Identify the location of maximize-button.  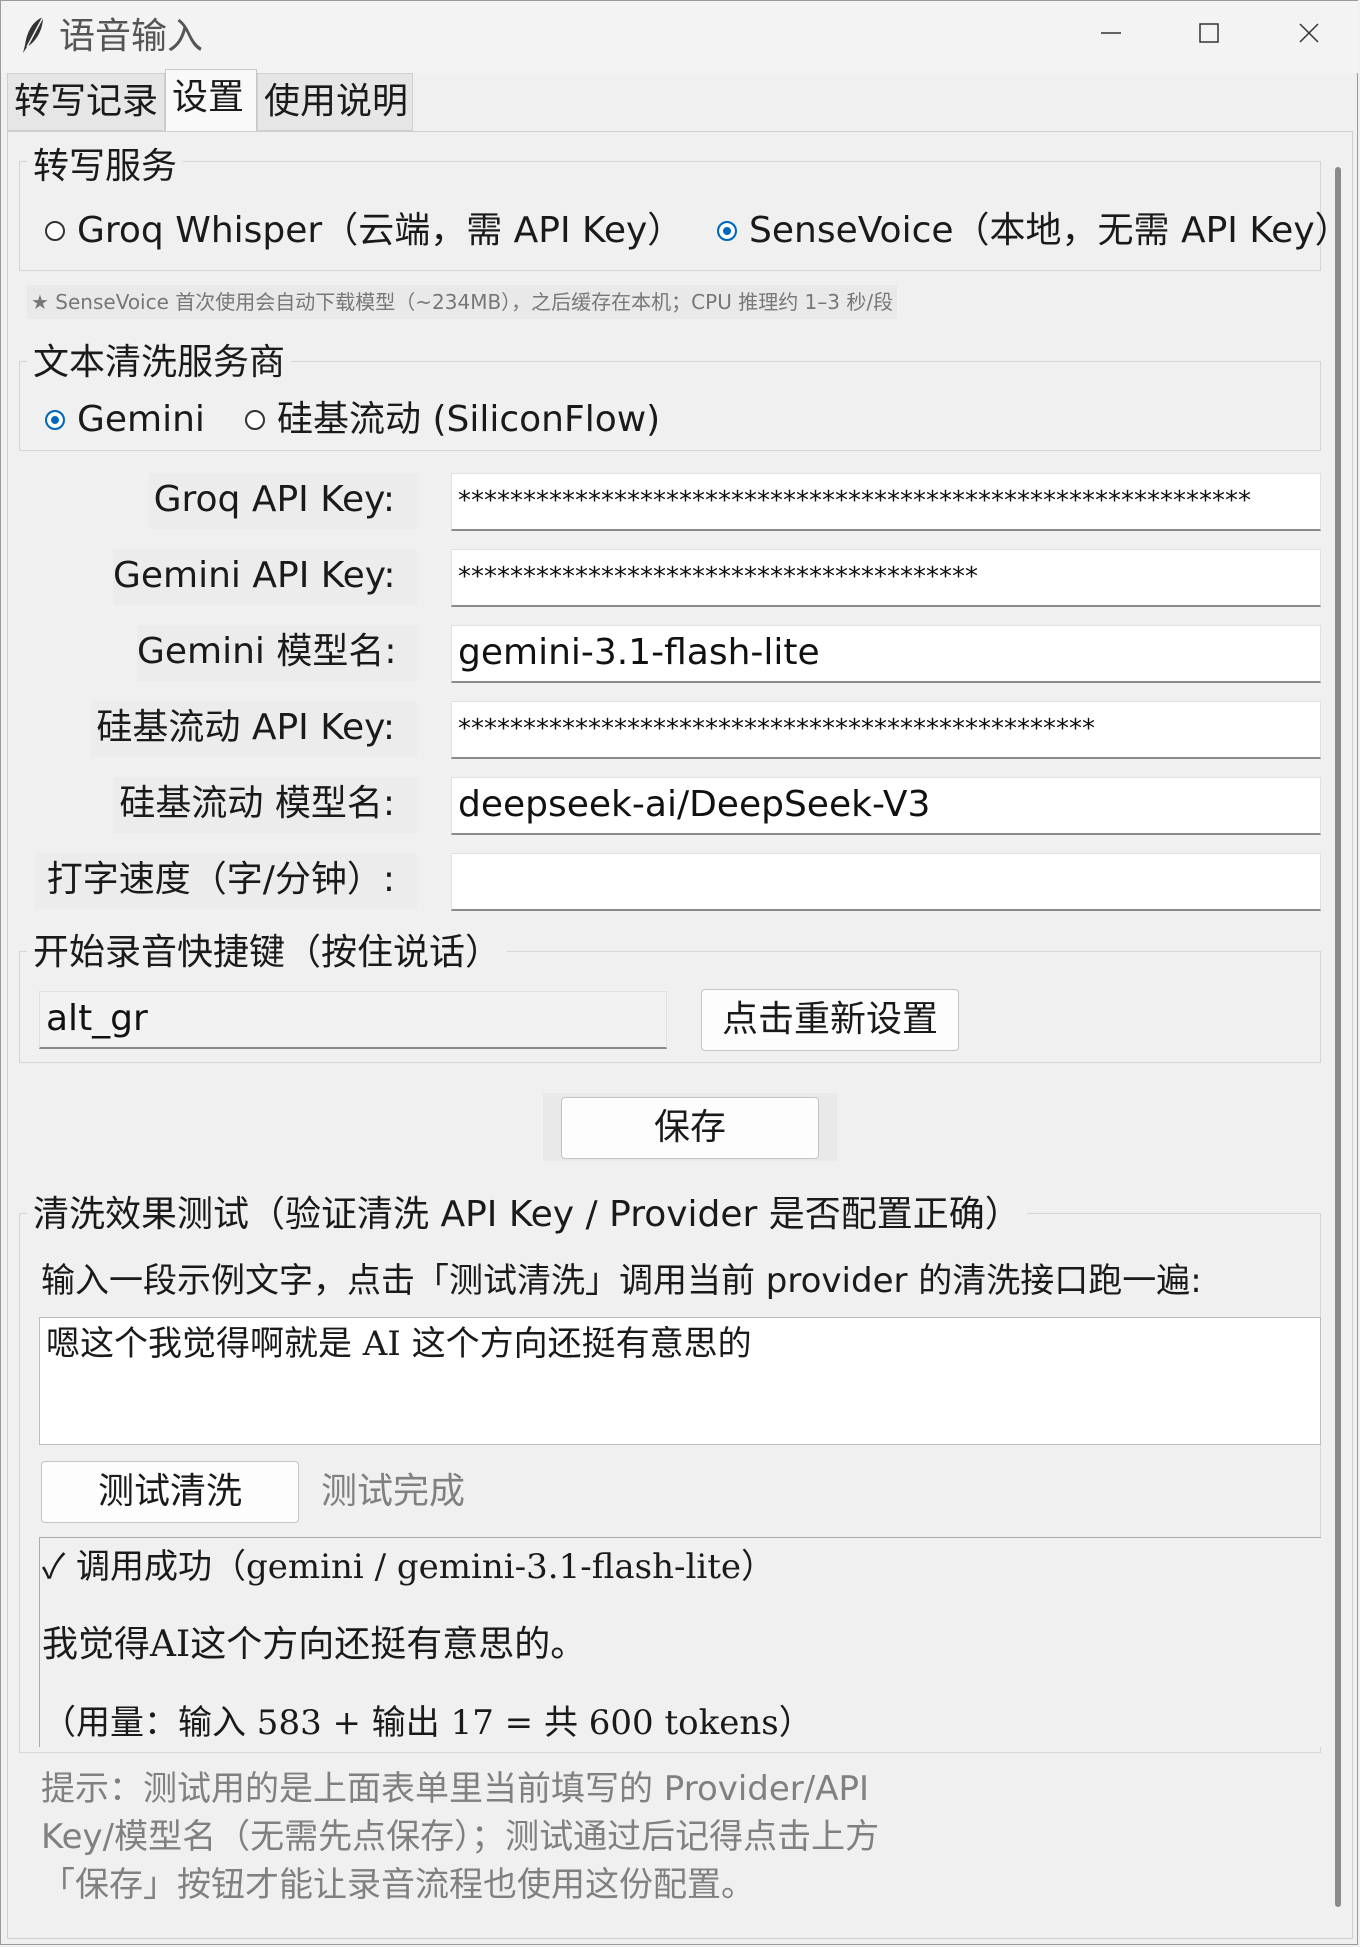
(1209, 33).